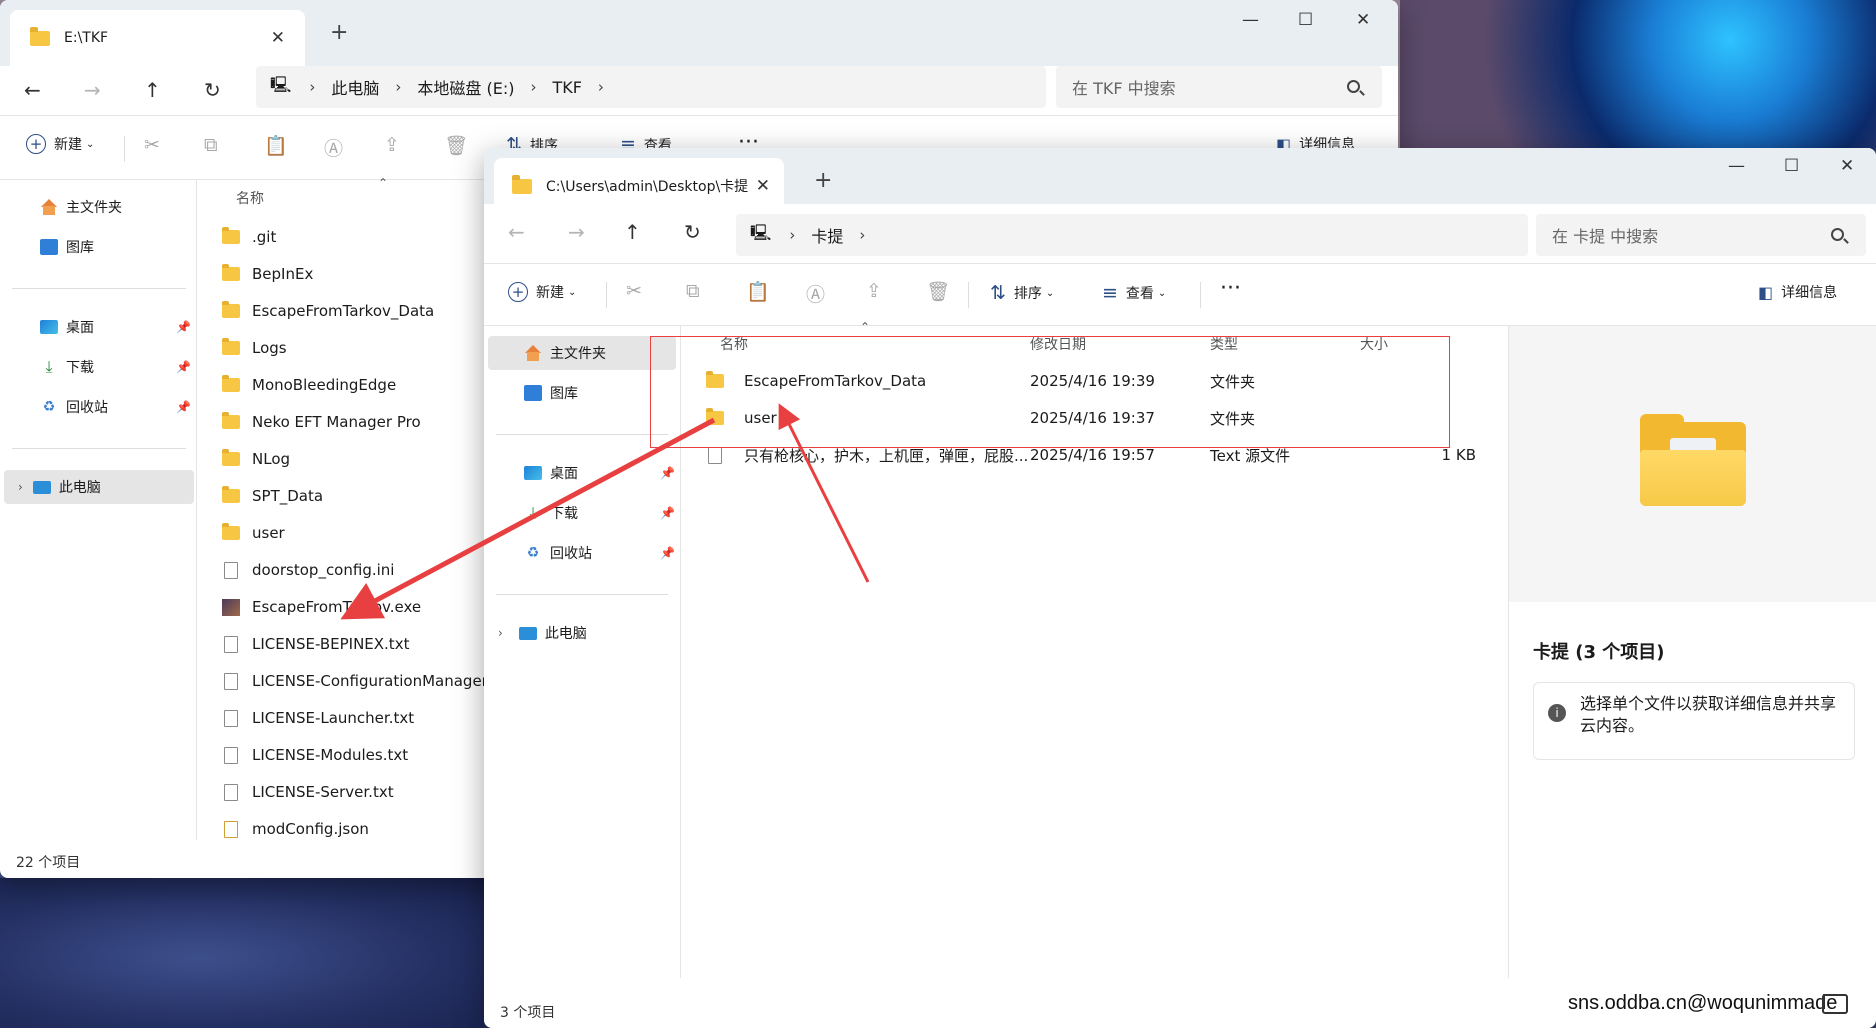  I want to click on annotation-arrow-to-user, so click(824, 493).